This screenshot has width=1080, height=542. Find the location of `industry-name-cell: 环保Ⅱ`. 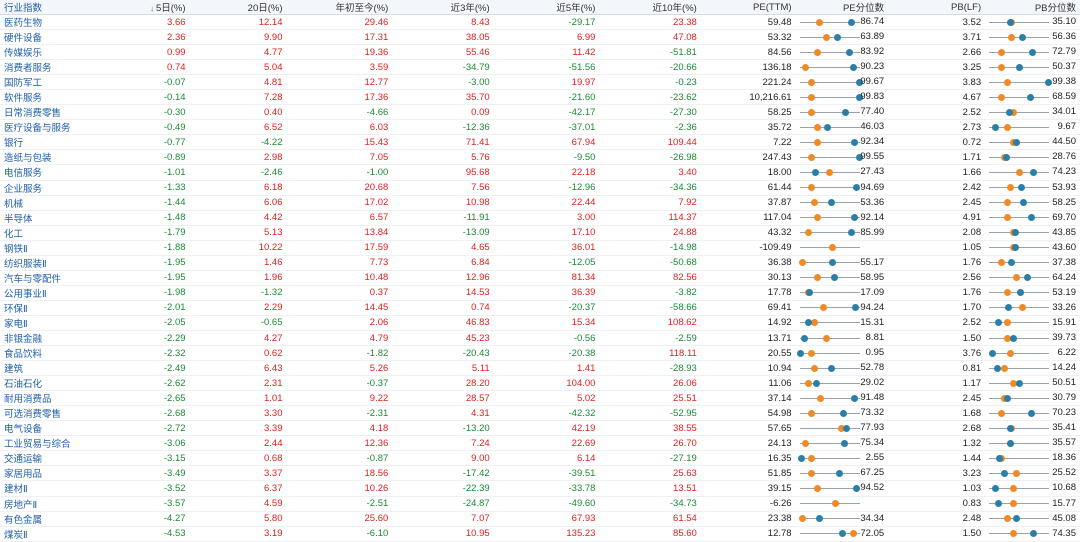

industry-name-cell: 环保Ⅱ is located at coordinates (48, 308).